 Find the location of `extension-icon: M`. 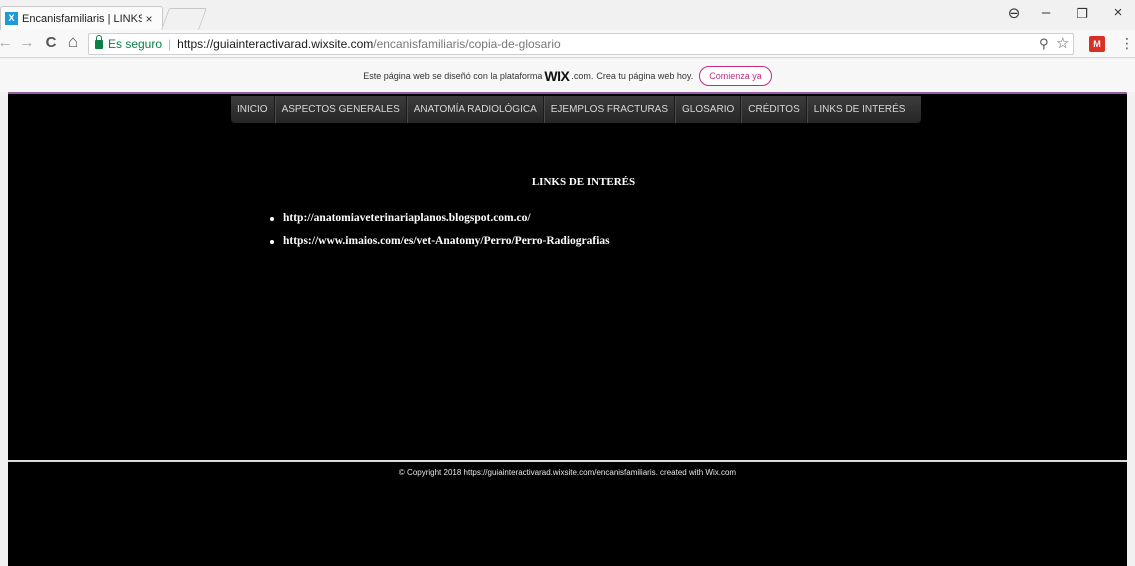

extension-icon: M is located at coordinates (1097, 44).